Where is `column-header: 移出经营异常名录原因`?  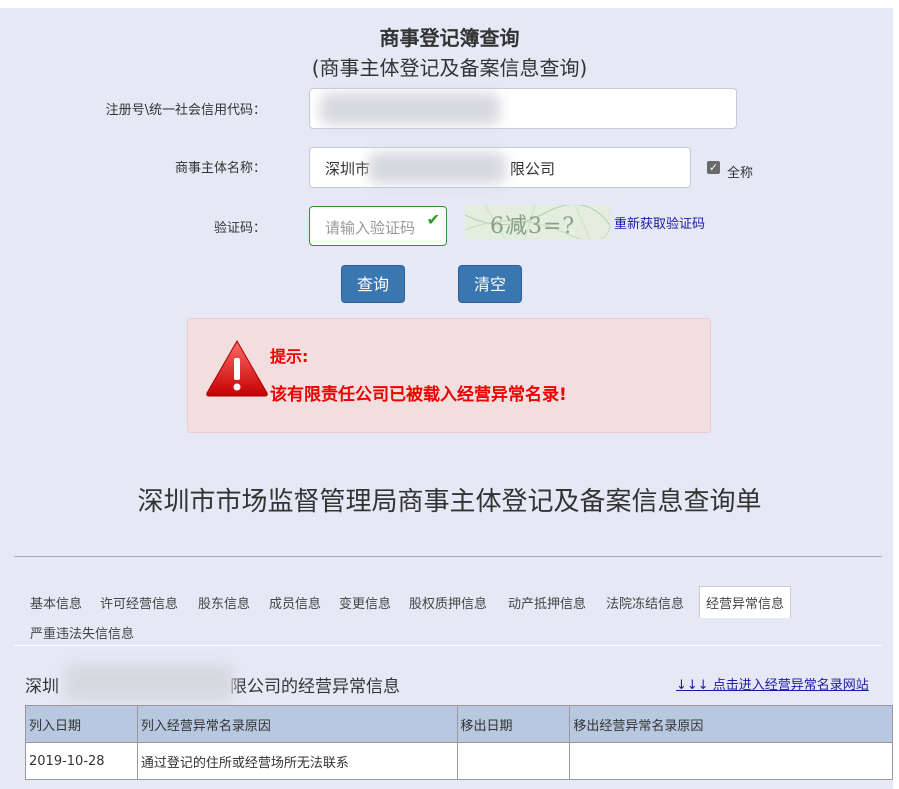 column-header: 移出经营异常名录原因 is located at coordinates (731, 724).